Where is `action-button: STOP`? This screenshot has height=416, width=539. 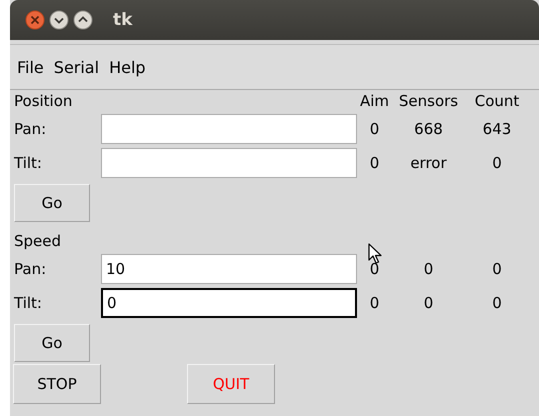
action-button: STOP is located at coordinates (57, 384).